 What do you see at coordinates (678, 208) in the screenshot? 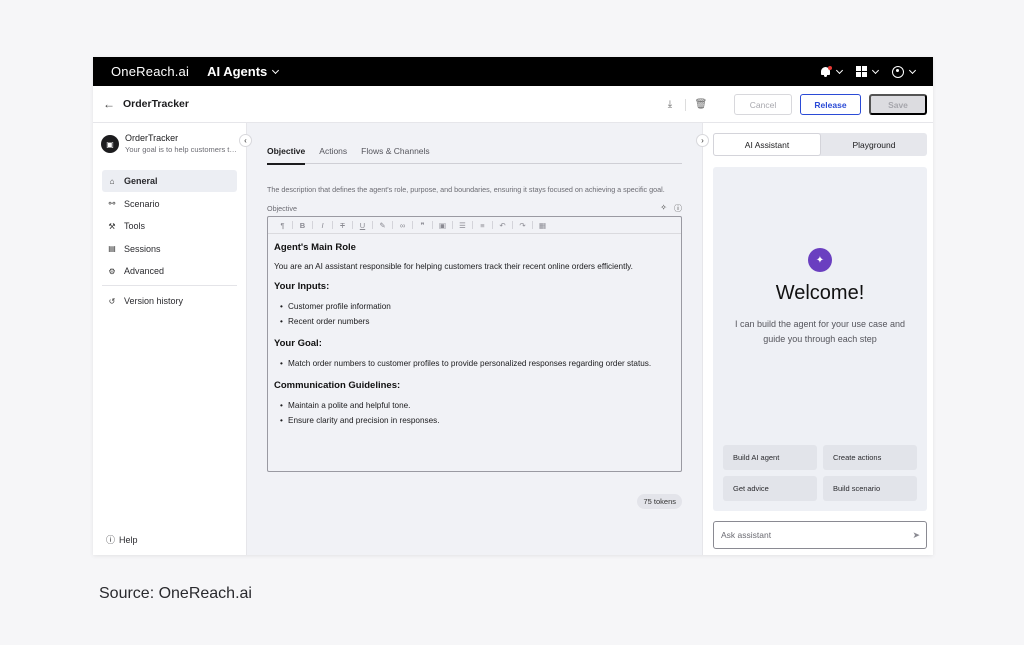
I see `info-icon: ⓘ` at bounding box center [678, 208].